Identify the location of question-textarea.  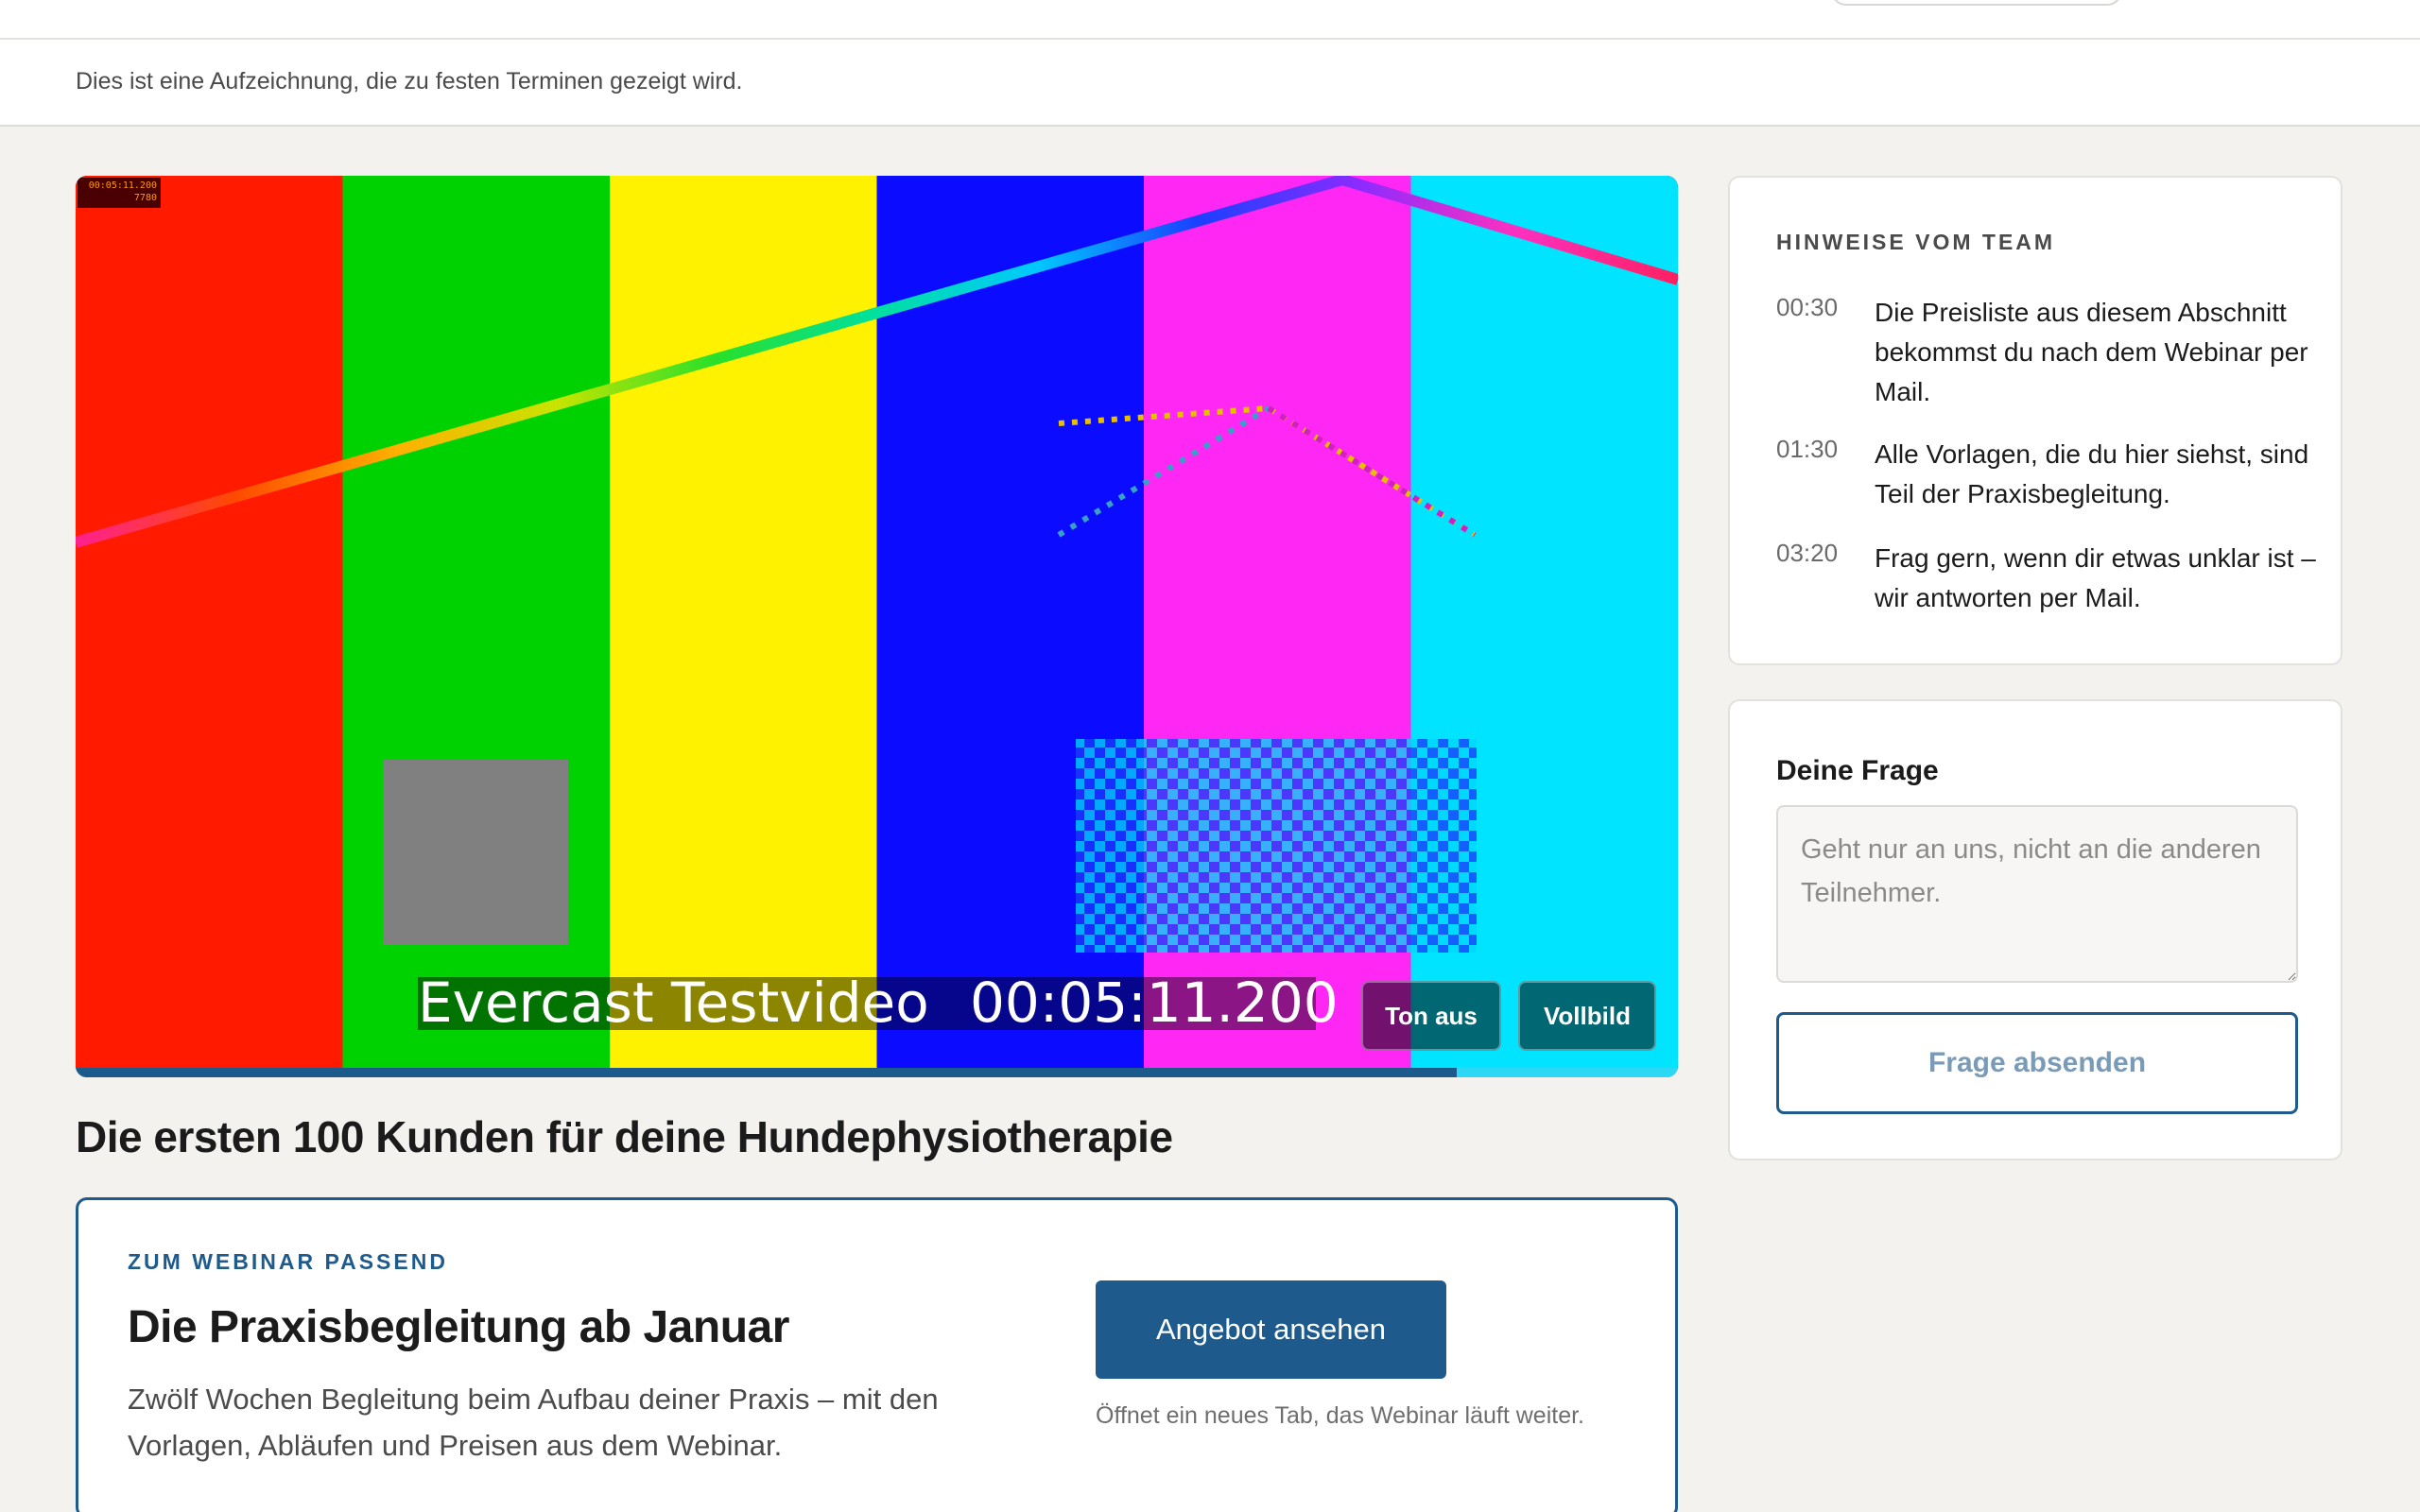
(2037, 894).